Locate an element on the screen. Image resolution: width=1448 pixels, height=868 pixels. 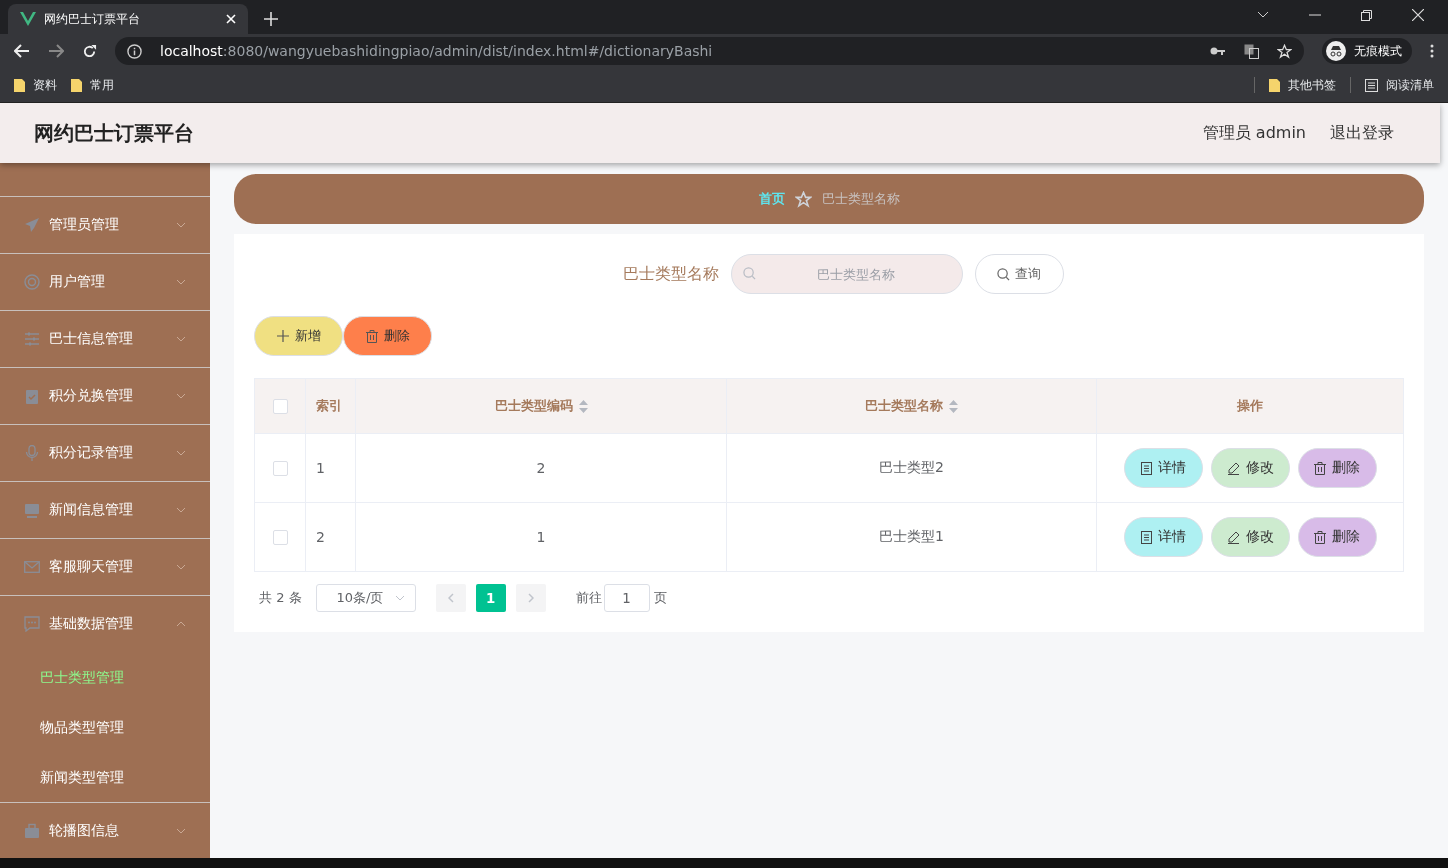
logout-link: 退出登录 is located at coordinates (1362, 133).